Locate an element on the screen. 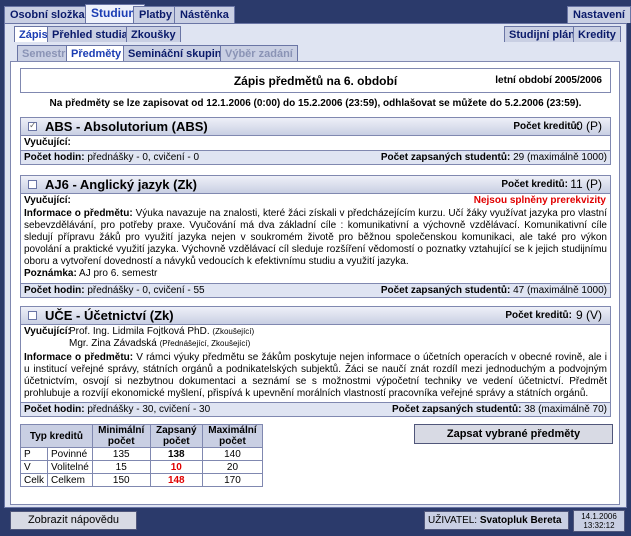 Image resolution: width=631 pixels, height=536 pixels. hours-value: přednášky - 0, cvičení - 0 is located at coordinates (143, 157).